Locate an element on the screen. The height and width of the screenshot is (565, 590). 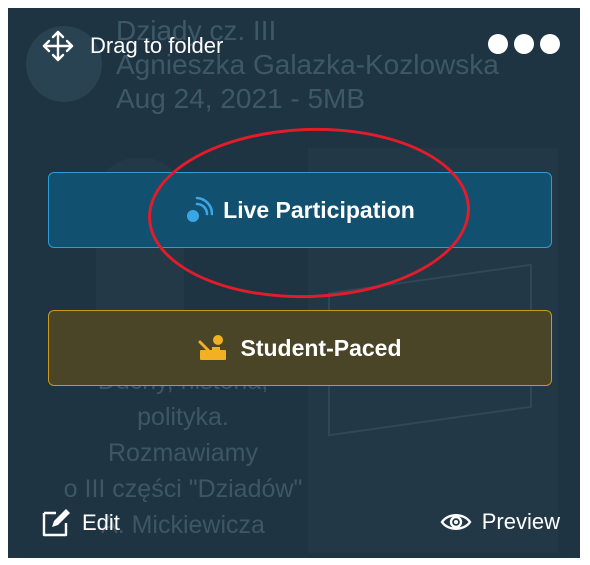
description-line: o III części "Dziadów" is located at coordinates (183, 489).